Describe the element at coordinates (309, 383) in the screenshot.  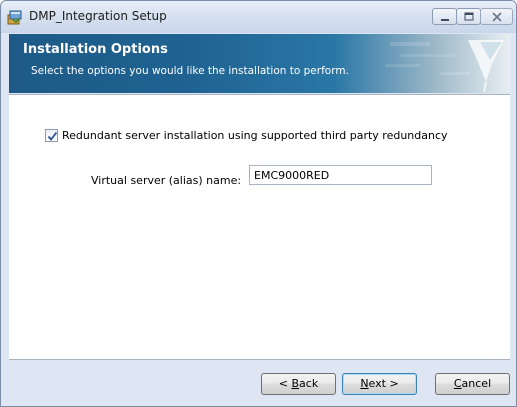
I see `back-button-label: ack` at that location.